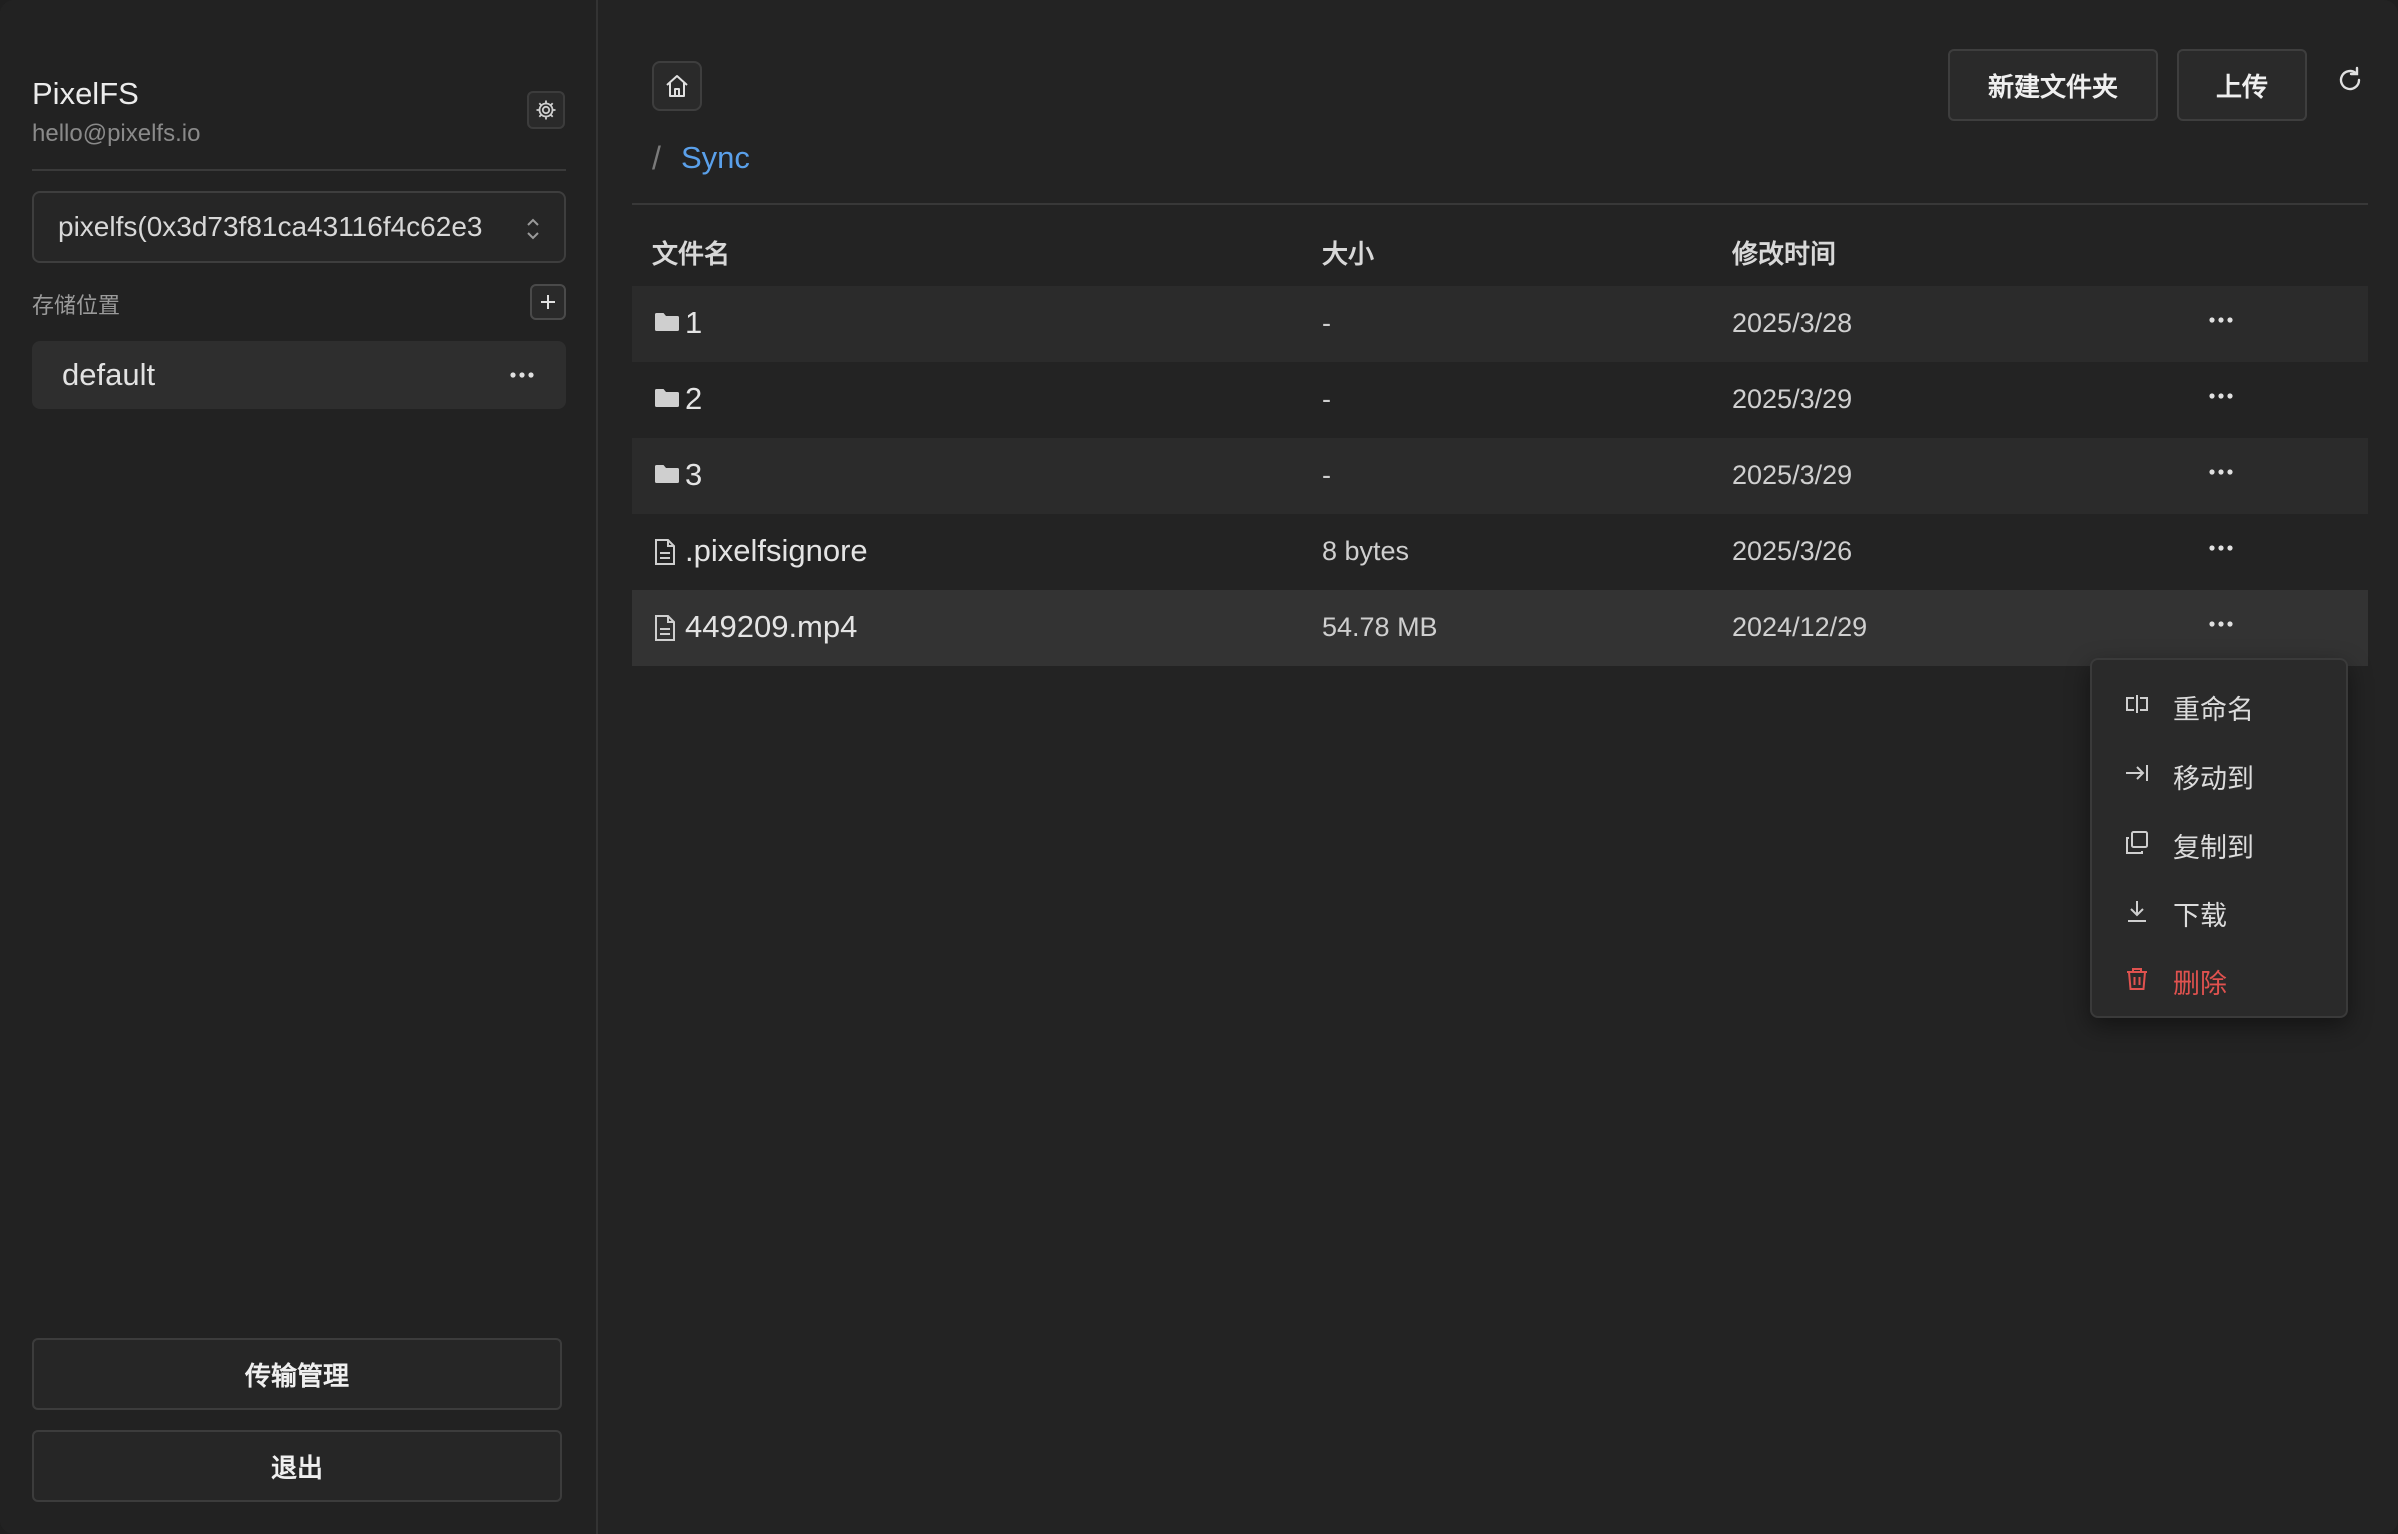 The width and height of the screenshot is (2398, 1534). What do you see at coordinates (270, 226) in the screenshot?
I see `account-select-value: pixelfs(0x3d73f81ca43116f4c62e3` at bounding box center [270, 226].